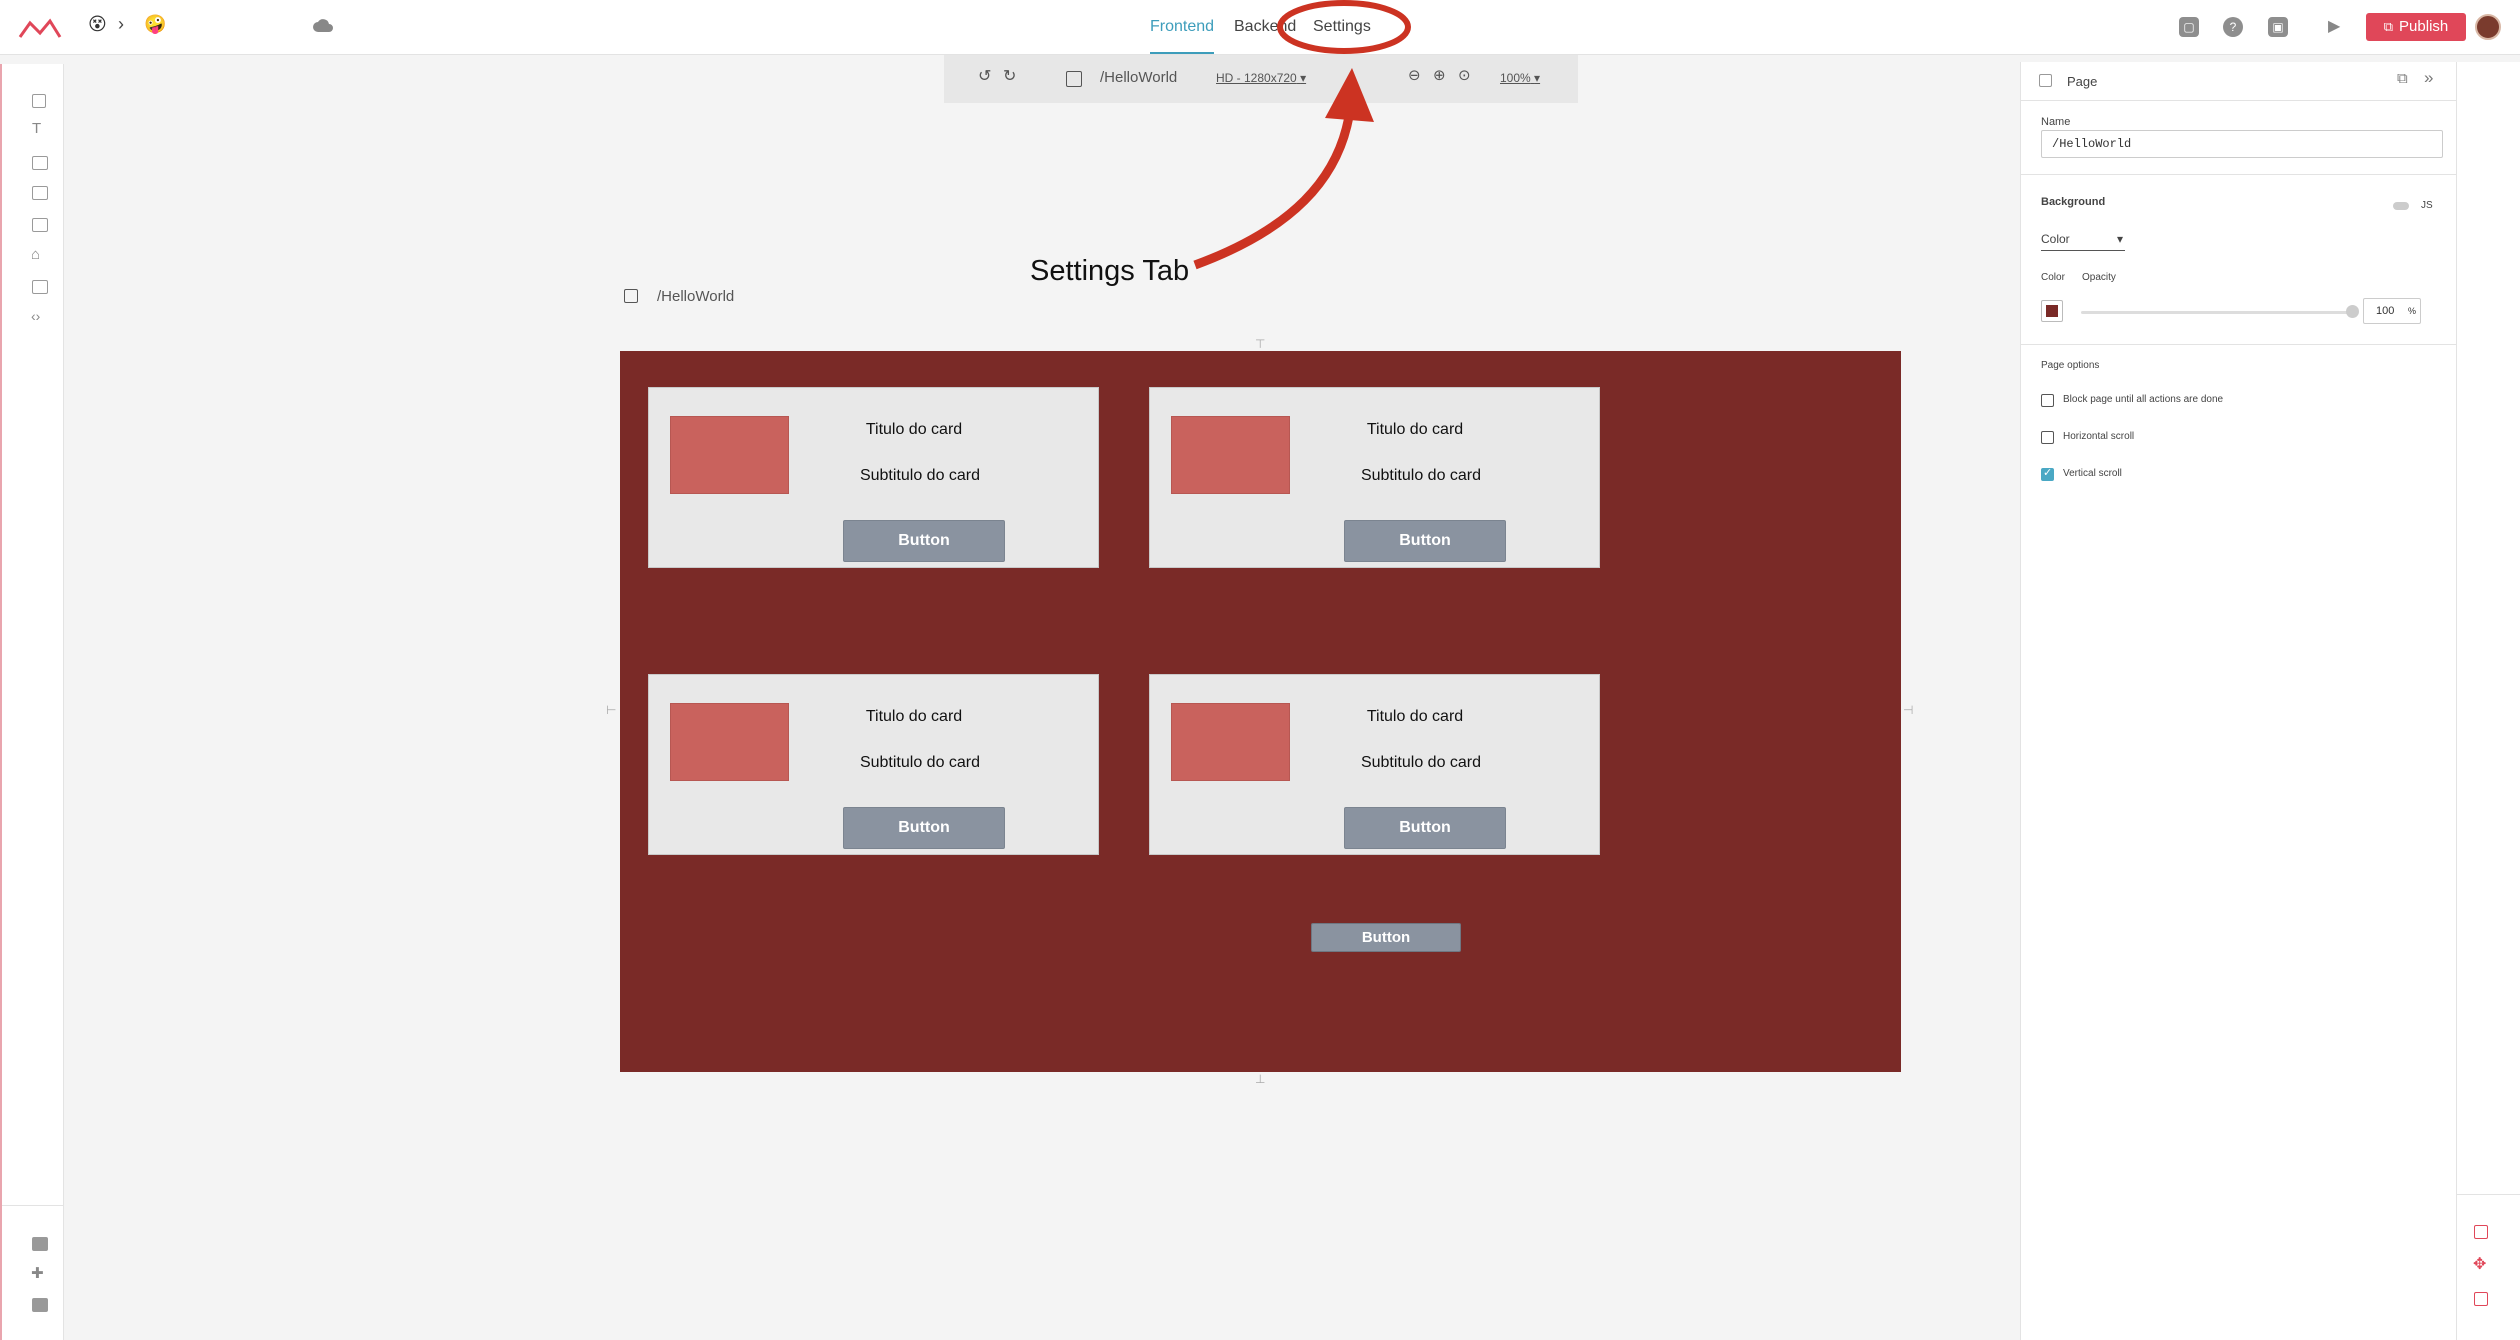 Image resolution: width=2520 pixels, height=1340 pixels. Describe the element at coordinates (37, 1273) in the screenshot. I see `plugins-icon: ✚` at that location.